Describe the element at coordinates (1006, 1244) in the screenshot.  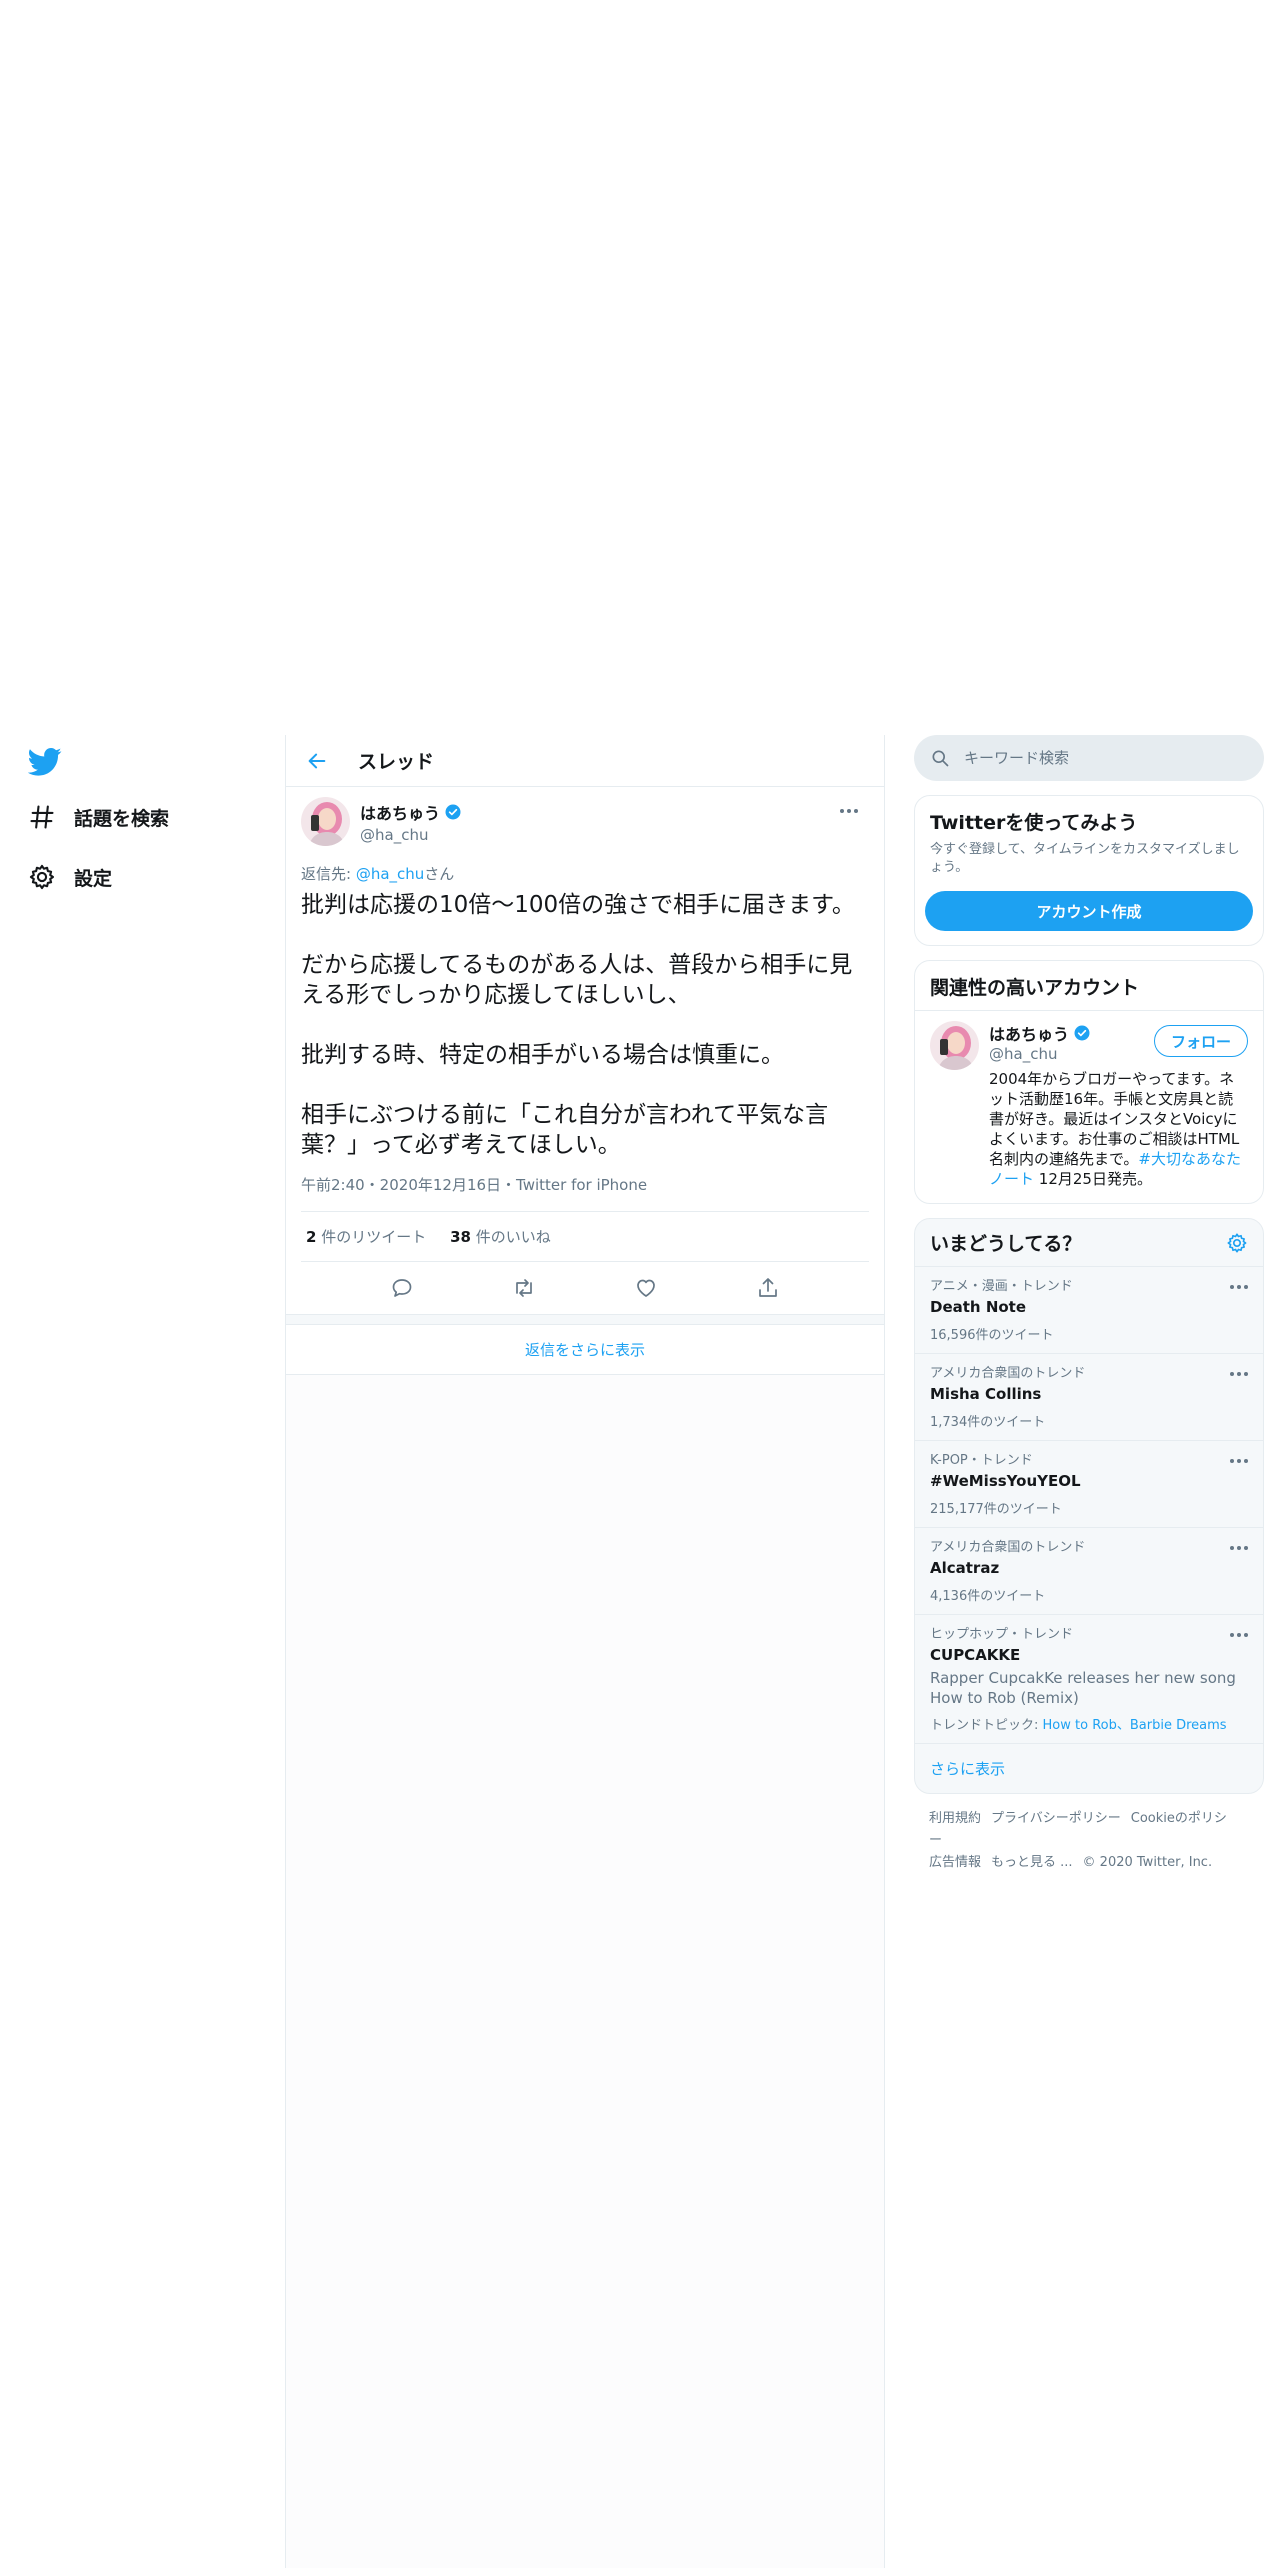
I see `trends-title: いまどうしてる？` at that location.